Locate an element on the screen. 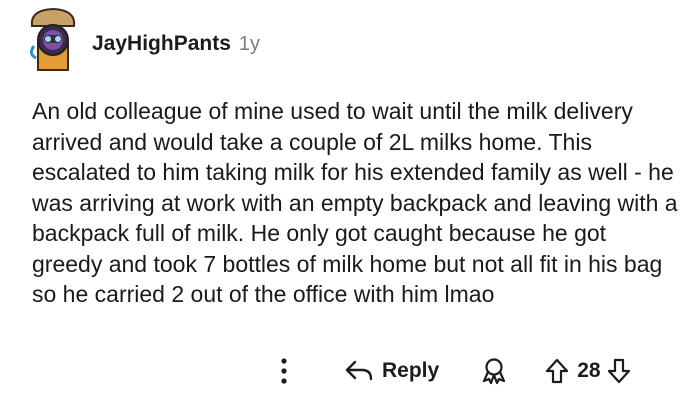  comment-header: JayHighPants 1y is located at coordinates (142, 41).